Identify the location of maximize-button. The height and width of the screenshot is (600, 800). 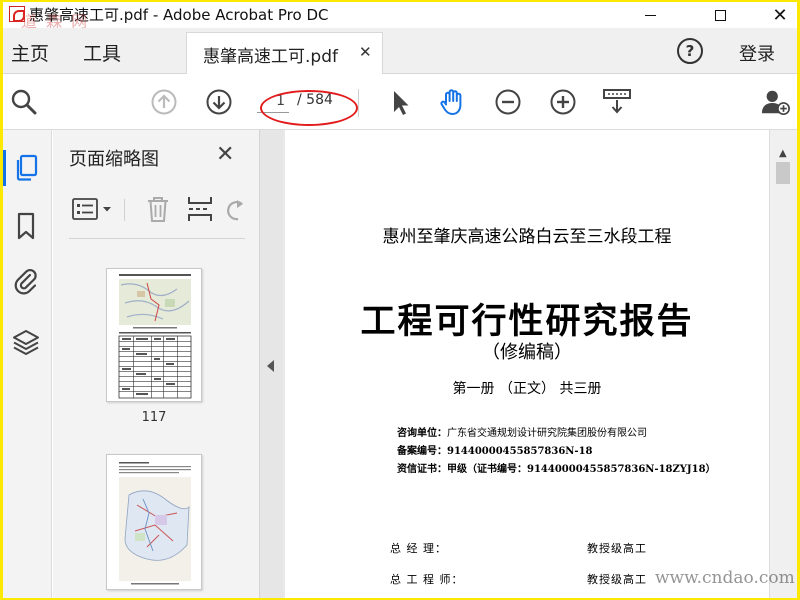
(720, 15).